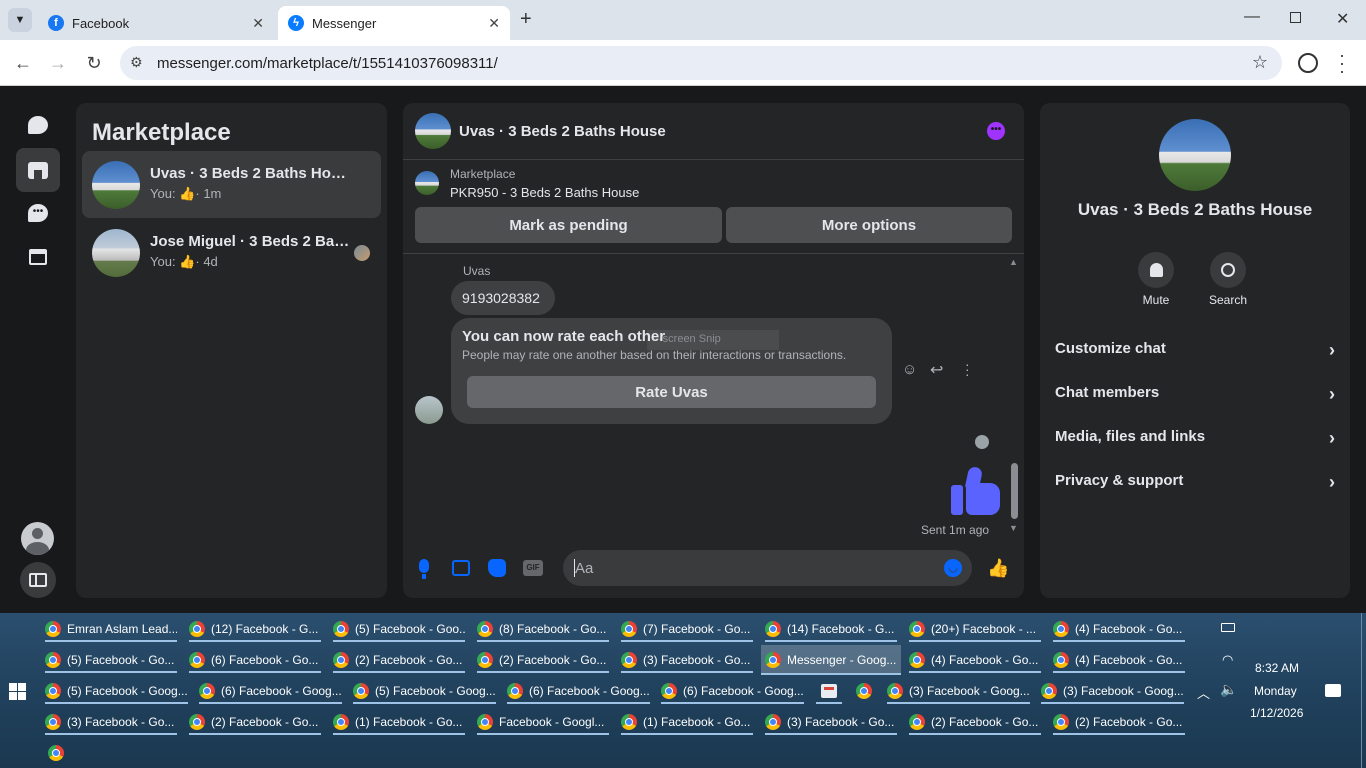  What do you see at coordinates (38, 580) in the screenshot?
I see `toggle-sidebar-icon` at bounding box center [38, 580].